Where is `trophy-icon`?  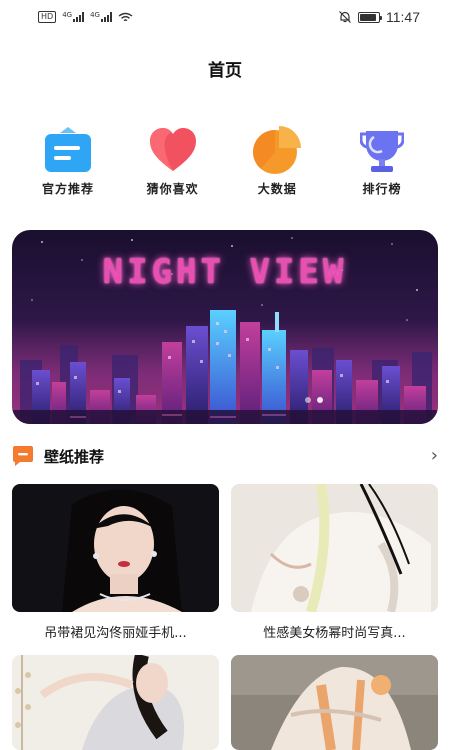 trophy-icon is located at coordinates (382, 150).